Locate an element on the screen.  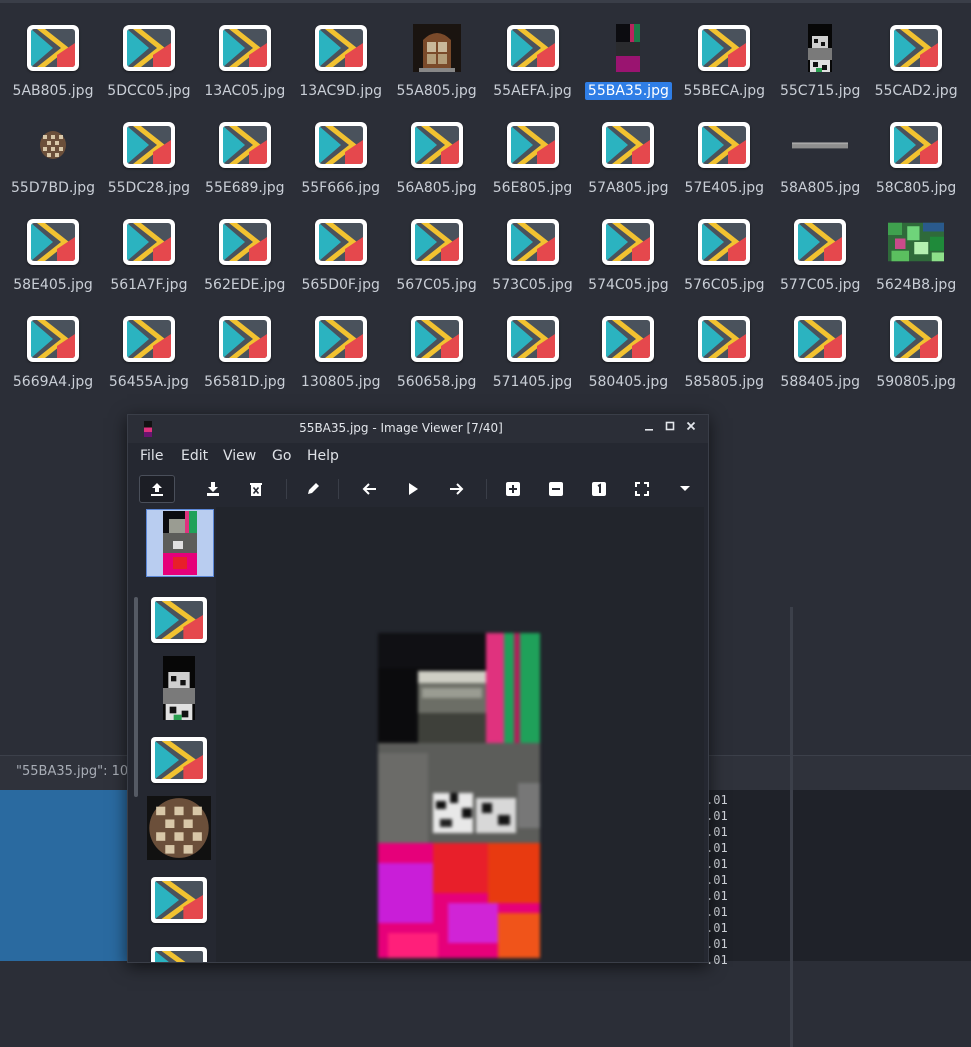
canvas-scrollbar is located at coordinates (791, 827).